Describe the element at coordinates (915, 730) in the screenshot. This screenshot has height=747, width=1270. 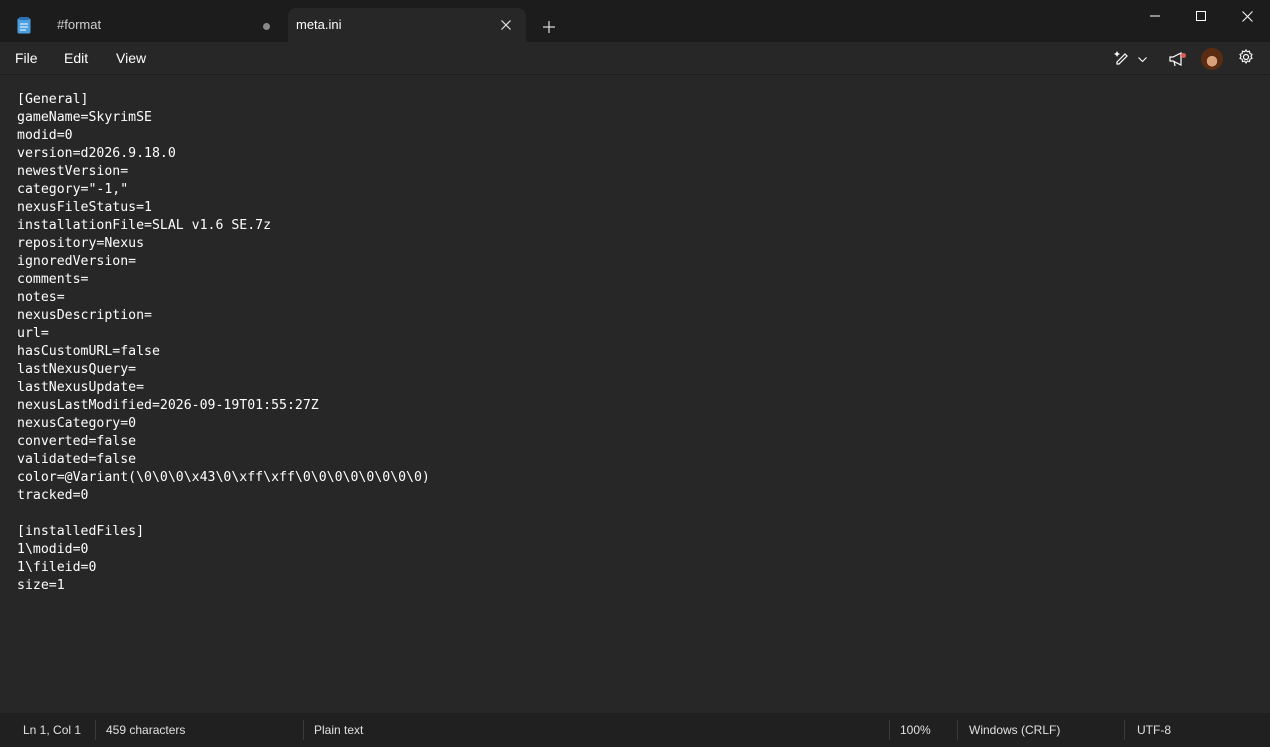
I see `zoom-level: 100%` at that location.